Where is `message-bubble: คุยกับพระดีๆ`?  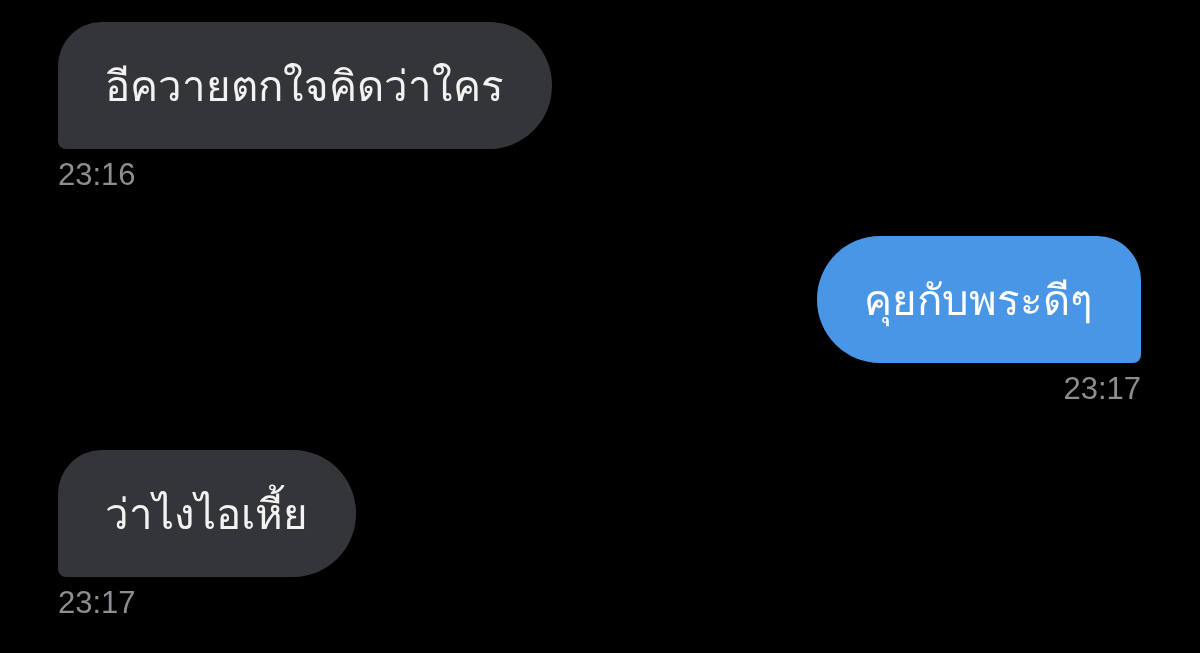 message-bubble: คุยกับพระดีๆ is located at coordinates (979, 299).